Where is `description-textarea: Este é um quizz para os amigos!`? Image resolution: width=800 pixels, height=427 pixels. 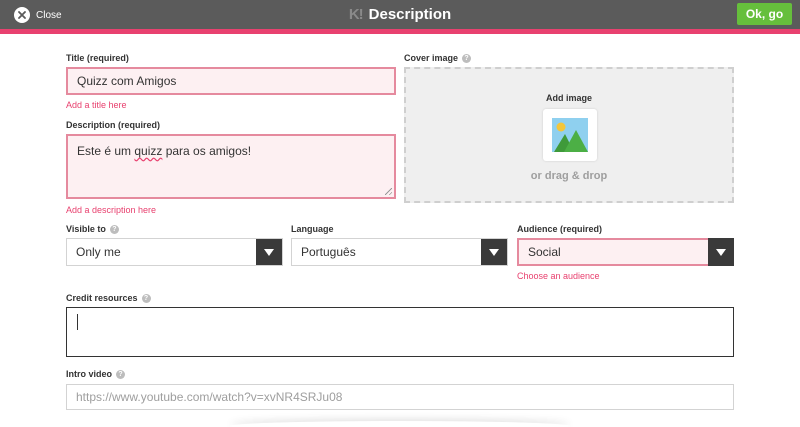
description-textarea: Este é um quizz para os amigos! is located at coordinates (231, 166).